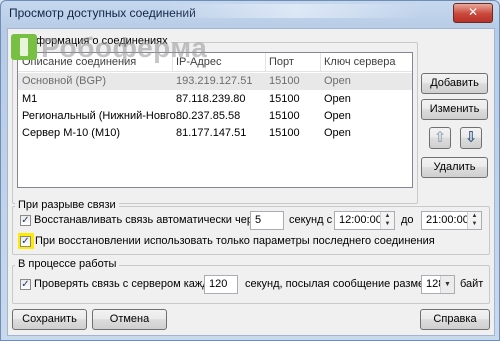 The width and height of the screenshot is (500, 341). What do you see at coordinates (25, 241) in the screenshot?
I see `last-params-checkbox: ✓` at bounding box center [25, 241].